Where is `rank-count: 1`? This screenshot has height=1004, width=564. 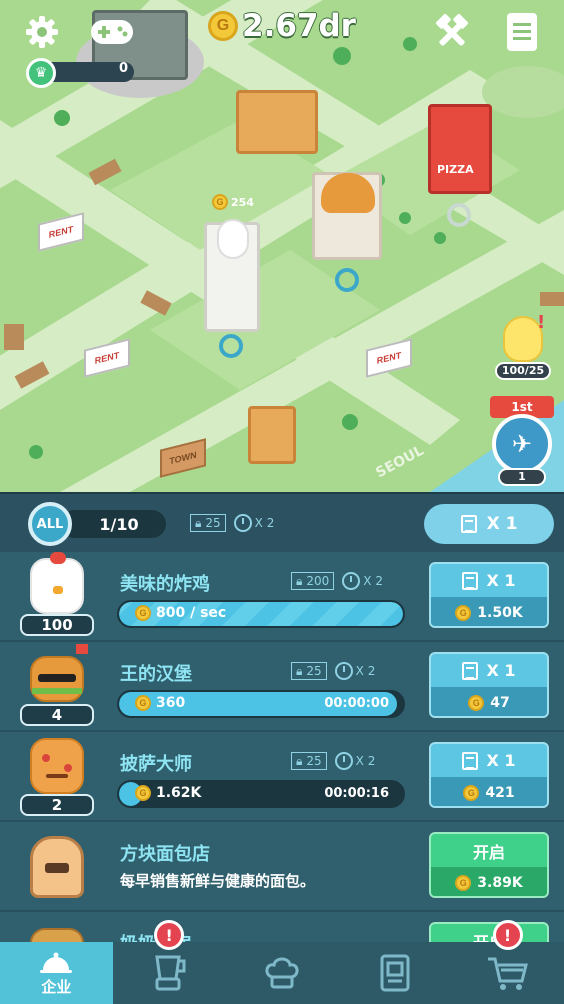 rank-count: 1 is located at coordinates (522, 477).